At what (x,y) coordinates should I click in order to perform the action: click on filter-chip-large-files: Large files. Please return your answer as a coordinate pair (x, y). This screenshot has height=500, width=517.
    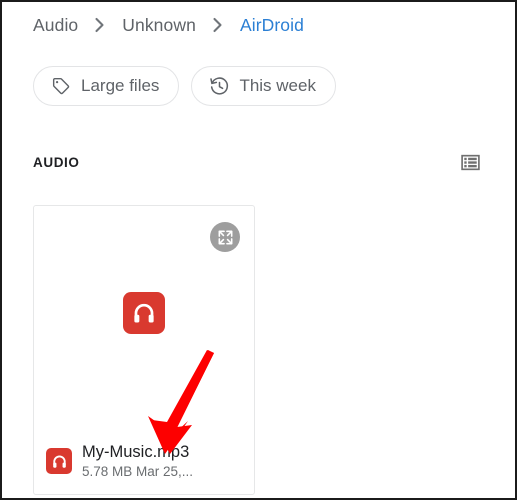
    Looking at the image, I should click on (106, 86).